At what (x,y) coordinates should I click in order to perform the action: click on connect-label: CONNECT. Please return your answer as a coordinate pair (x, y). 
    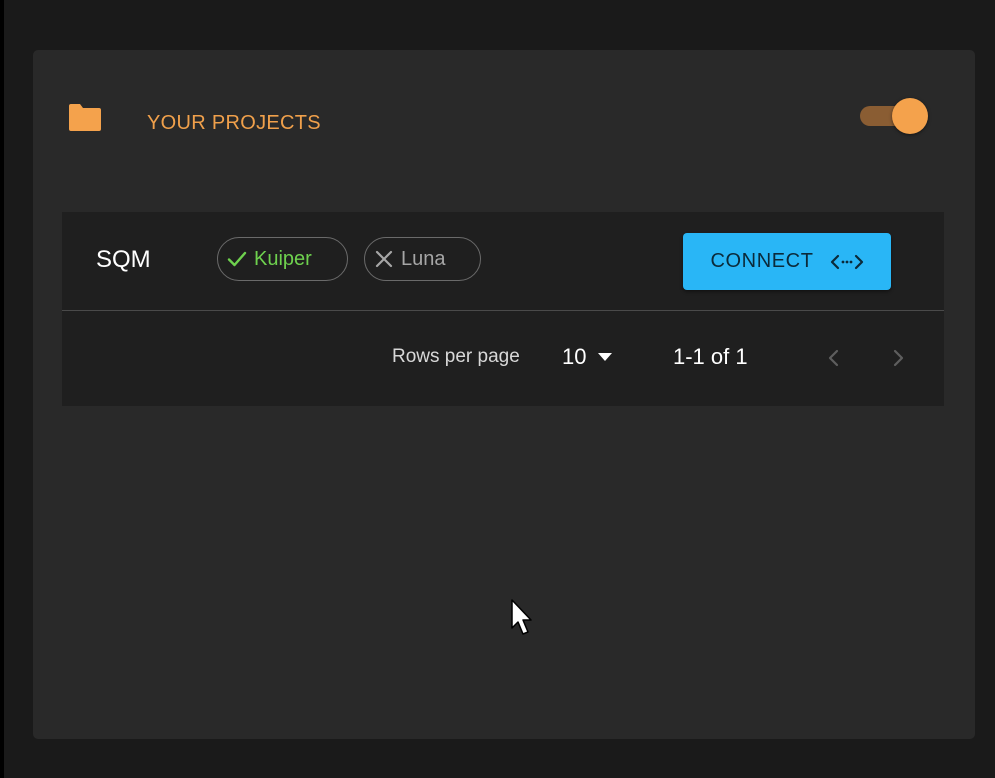
    Looking at the image, I should click on (762, 261).